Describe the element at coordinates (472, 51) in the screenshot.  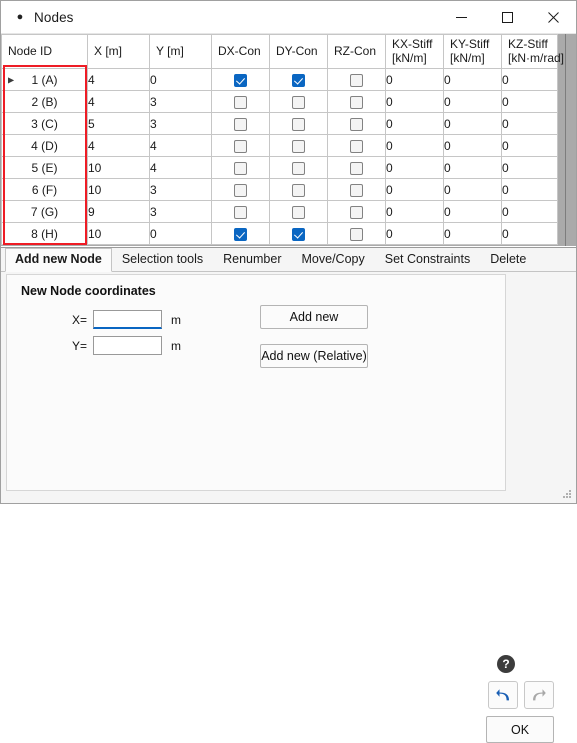
I see `column-header-ky_stiff: KY-Stiff [kN/m]` at that location.